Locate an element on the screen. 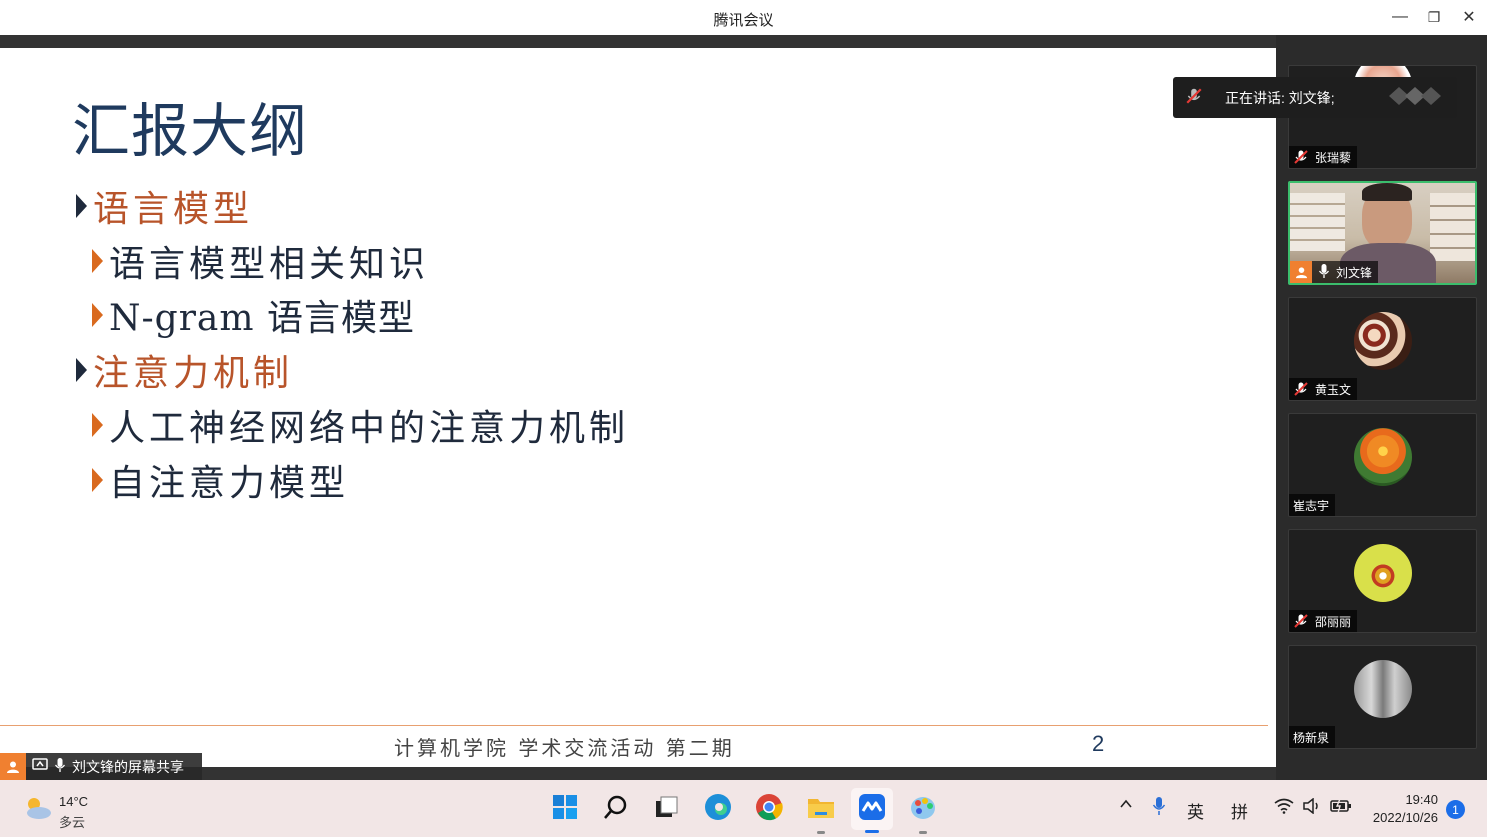 This screenshot has height=837, width=1487. show-hidden-icons-button is located at coordinates (1126, 806).